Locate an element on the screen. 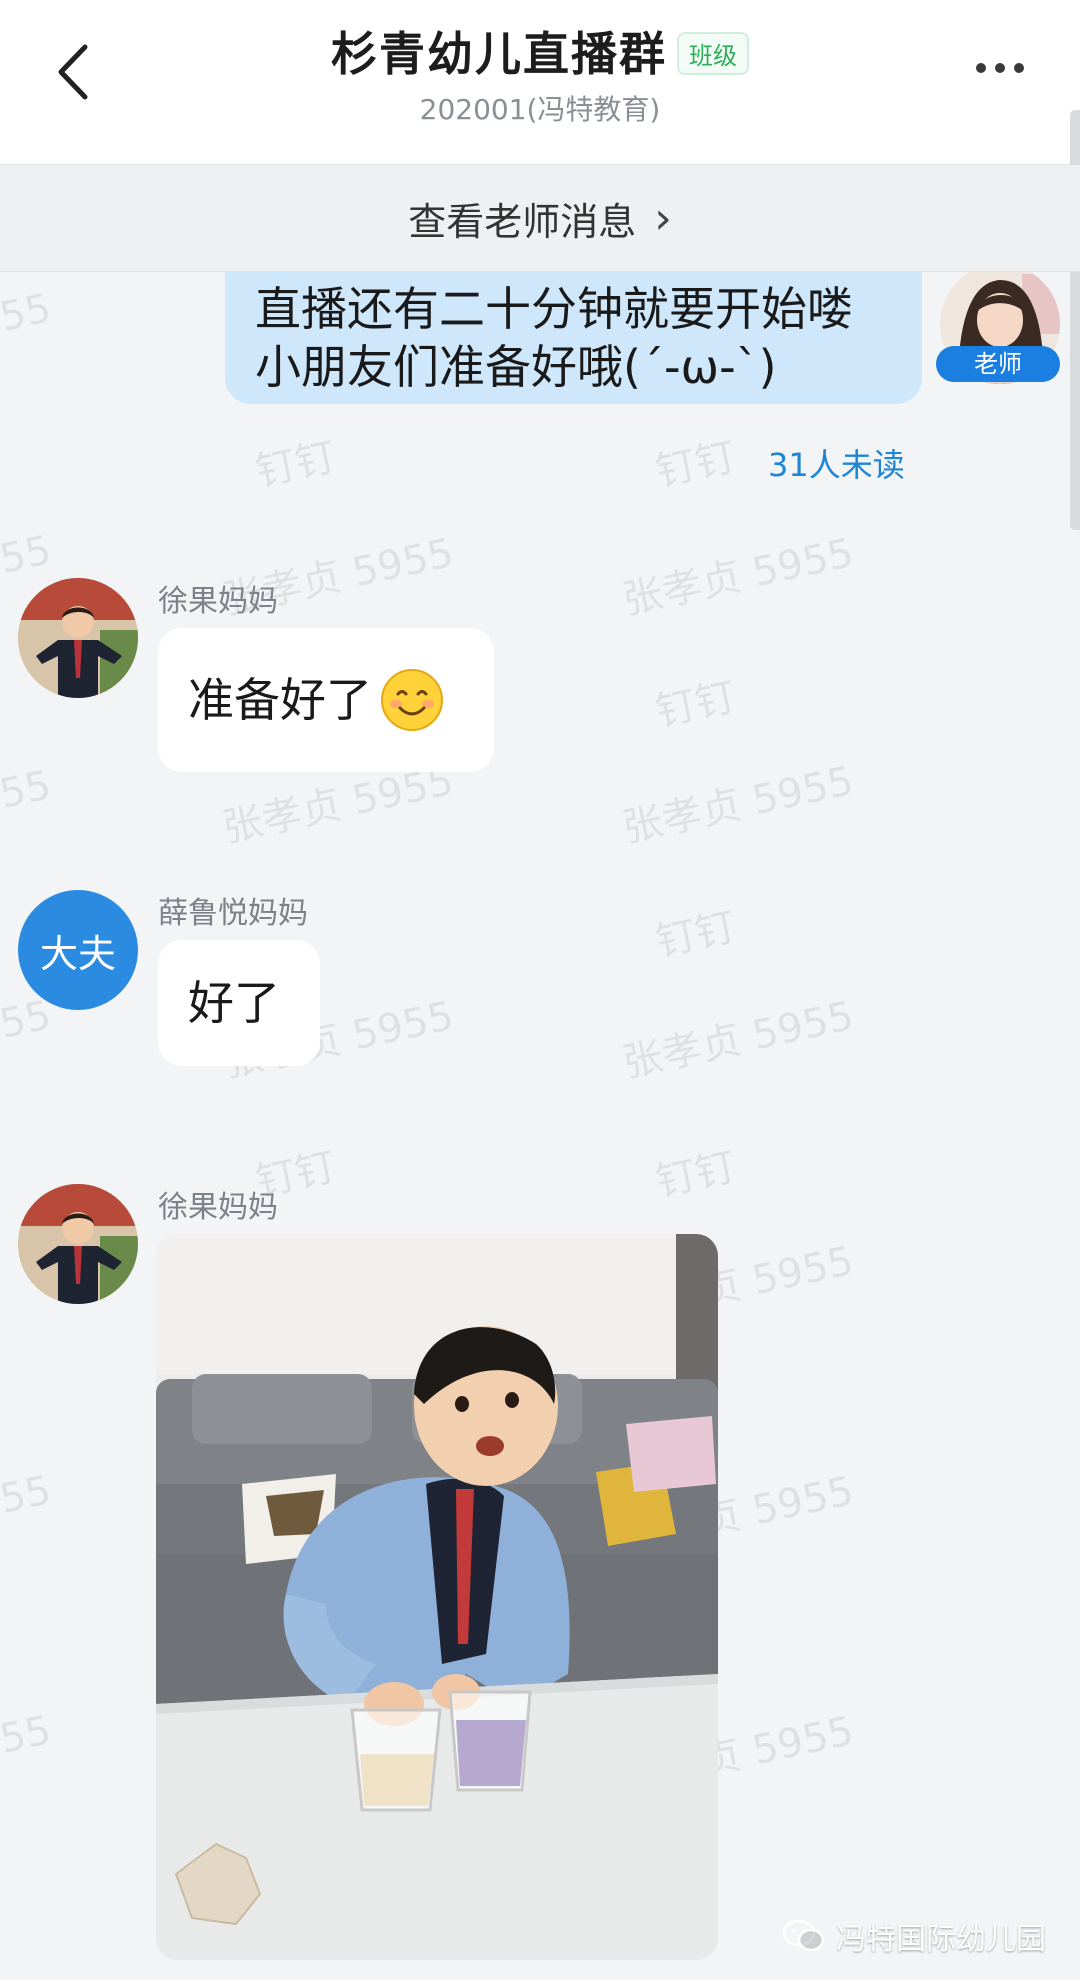 The width and height of the screenshot is (1080, 1980). avatar-initials: 大夫 is located at coordinates (77, 953).